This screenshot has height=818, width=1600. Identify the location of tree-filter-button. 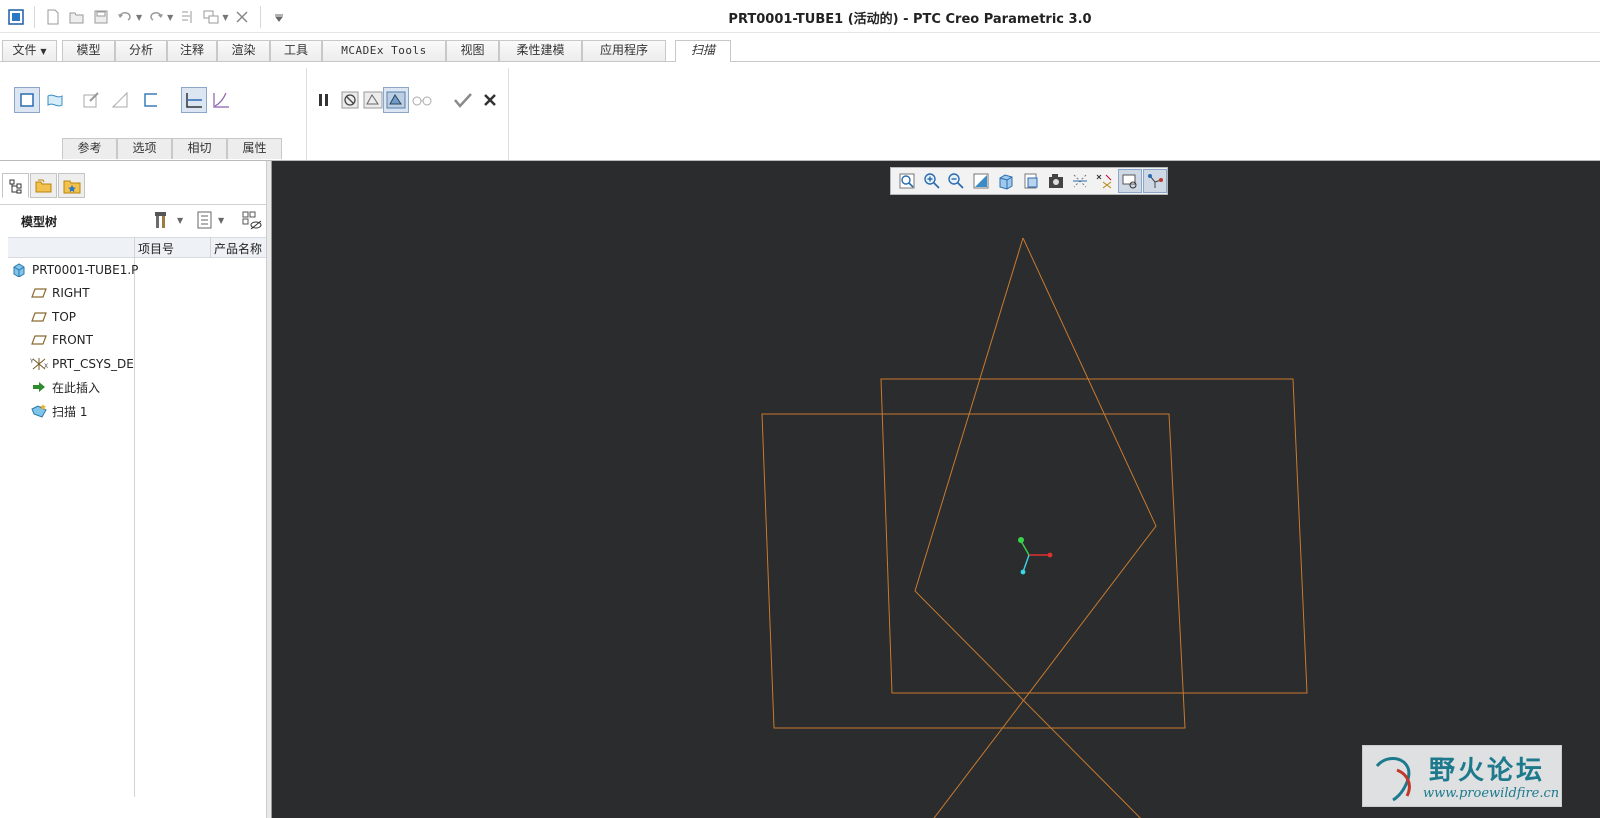
(252, 220).